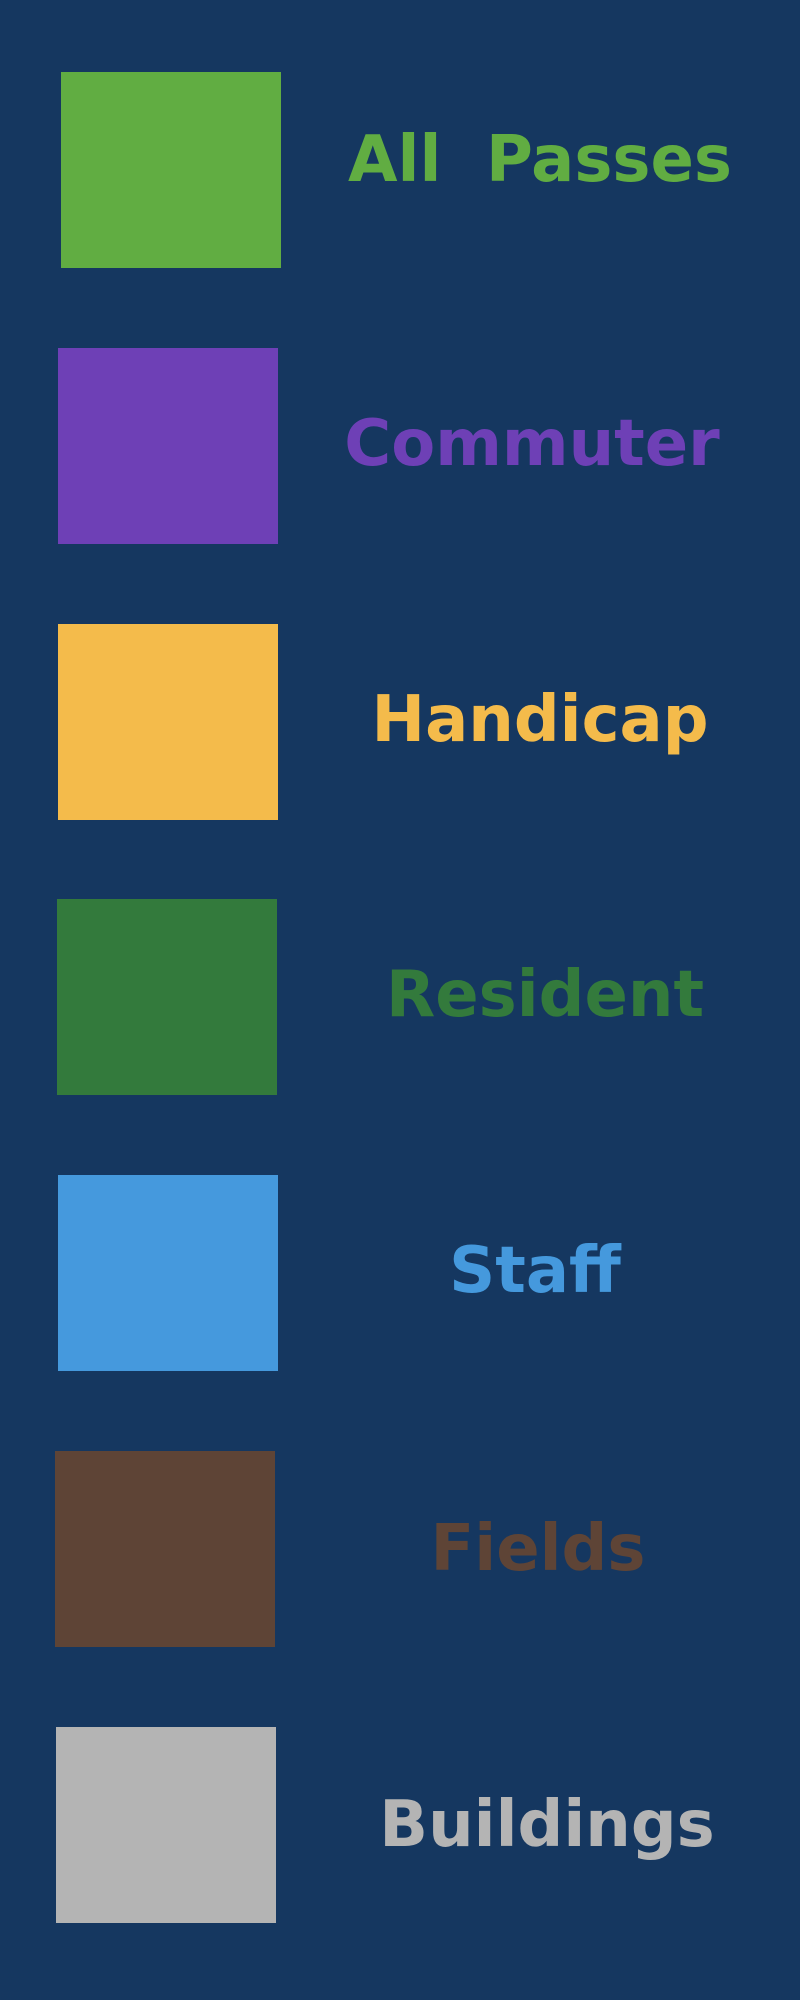 The image size is (800, 2000). Describe the element at coordinates (540, 720) in the screenshot. I see `legend-label-handicap: Handicap` at that location.